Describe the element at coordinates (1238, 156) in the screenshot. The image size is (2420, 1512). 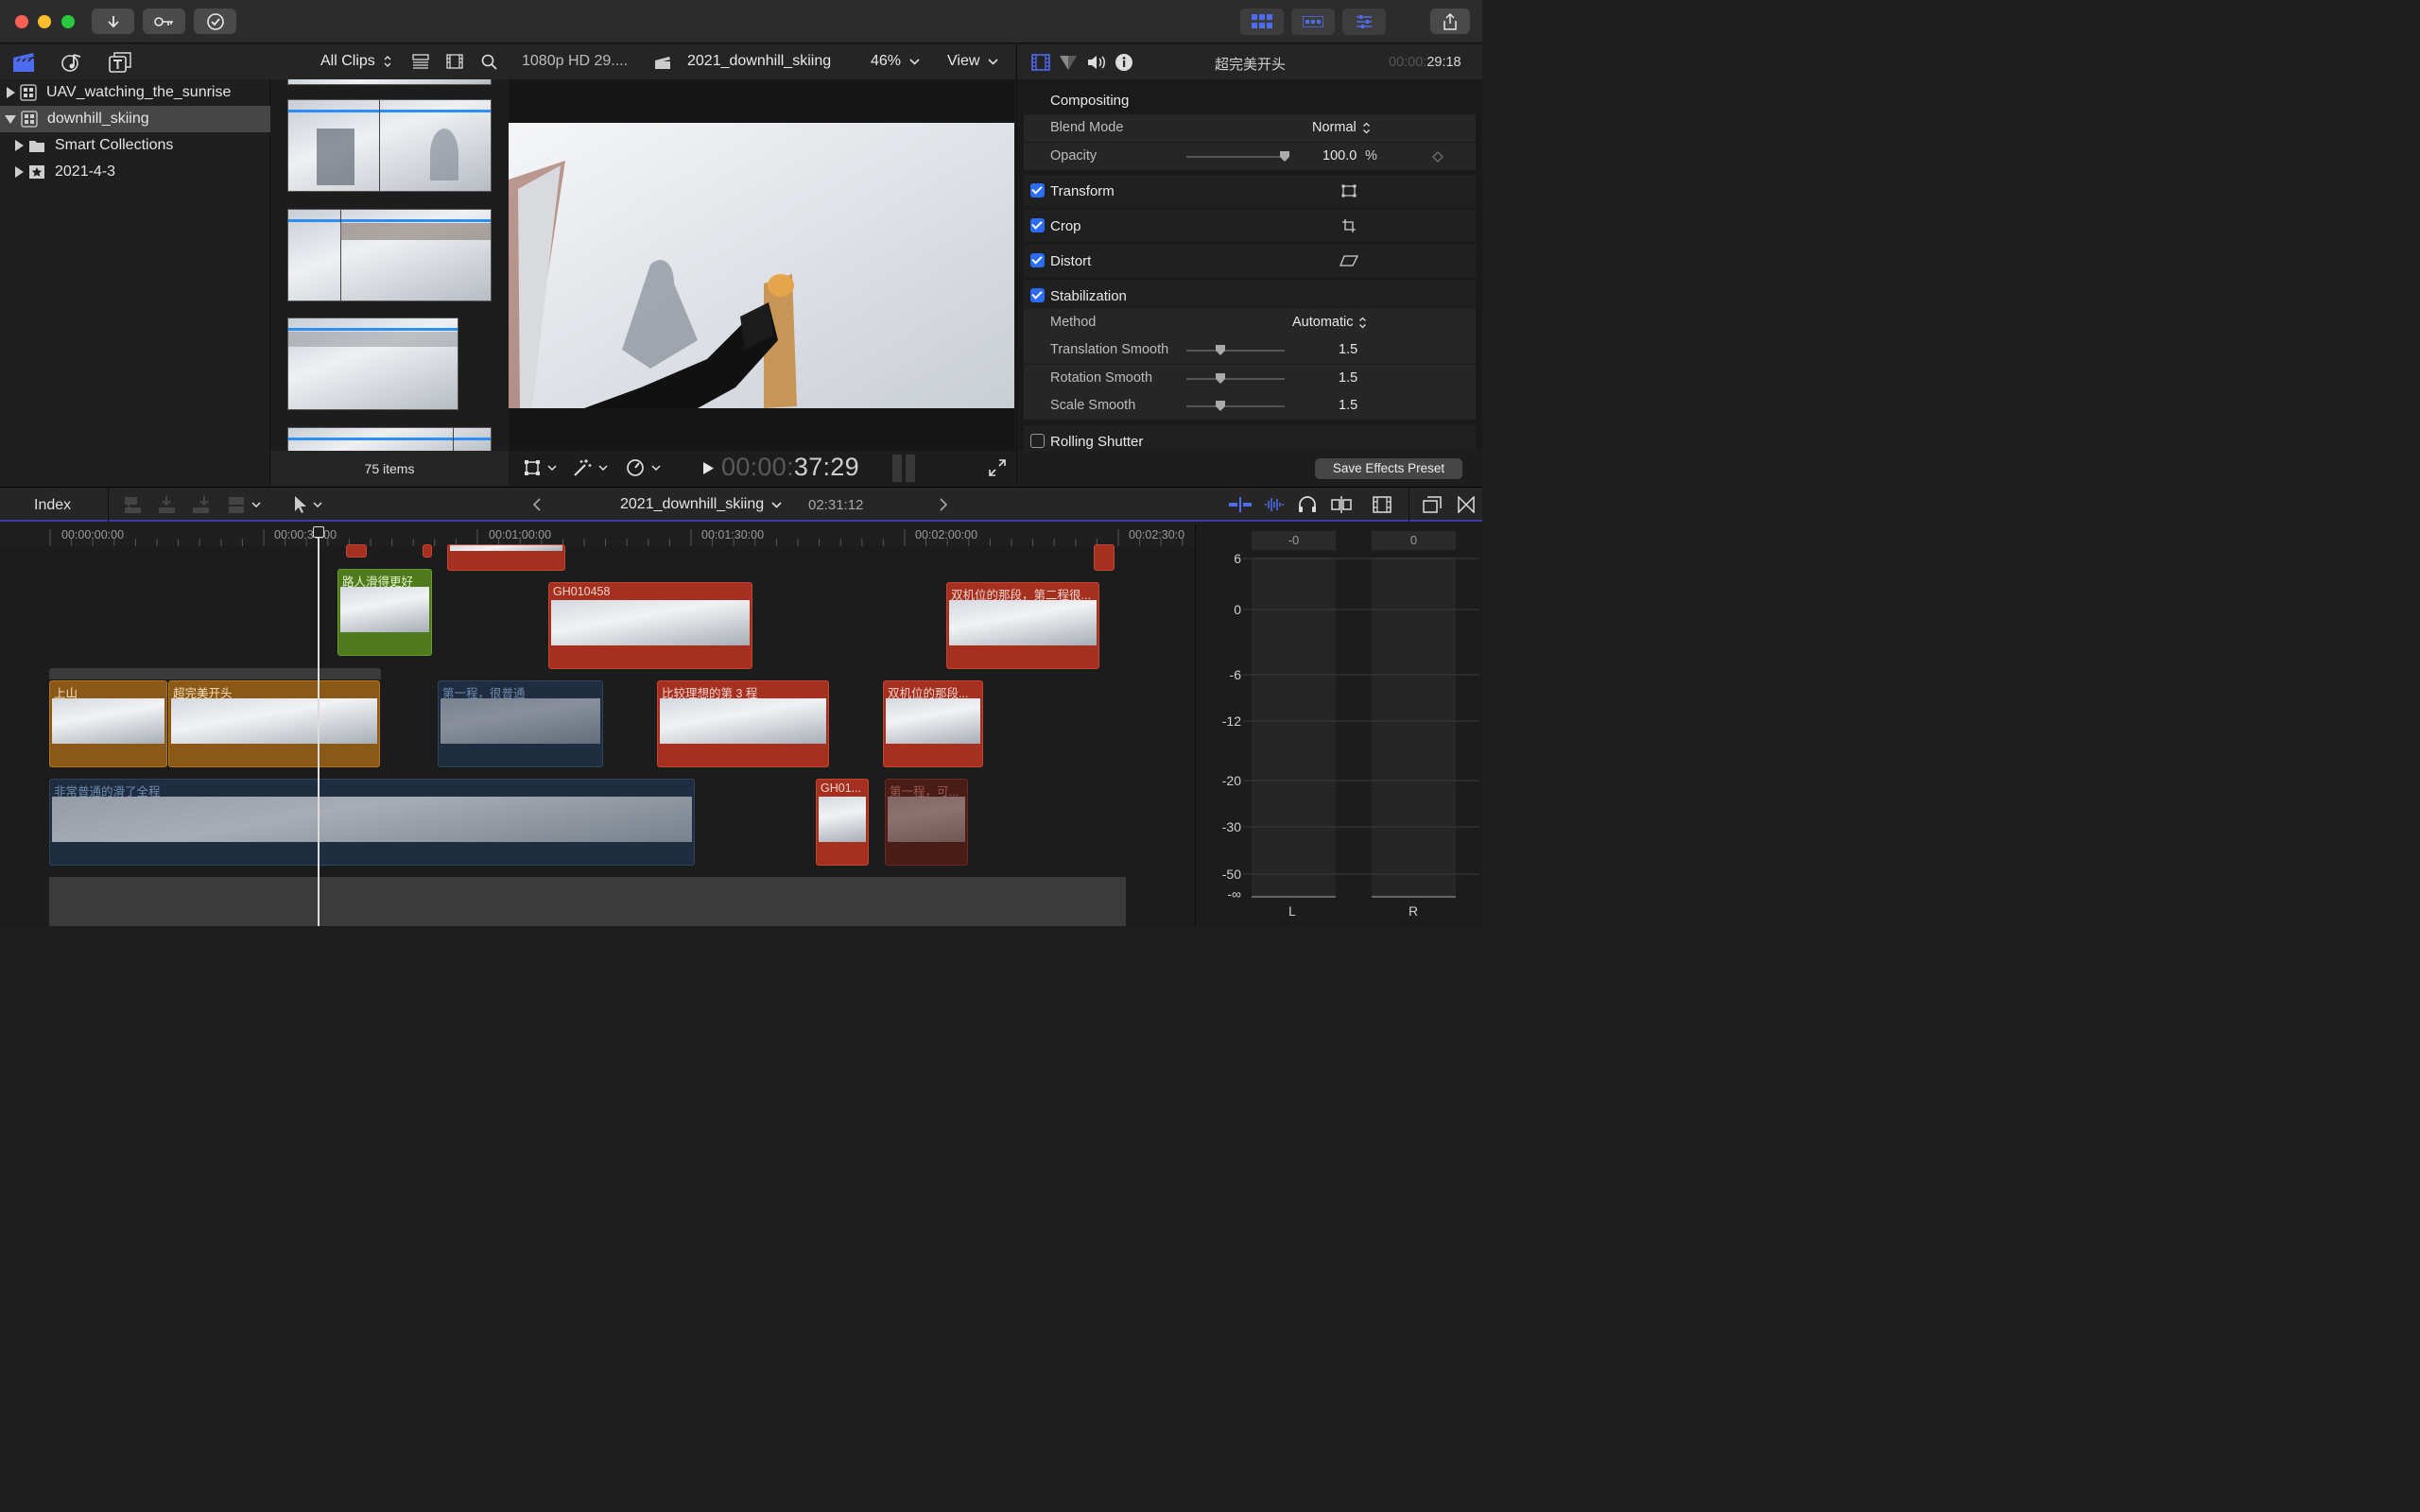
I see `opacity-slider` at that location.